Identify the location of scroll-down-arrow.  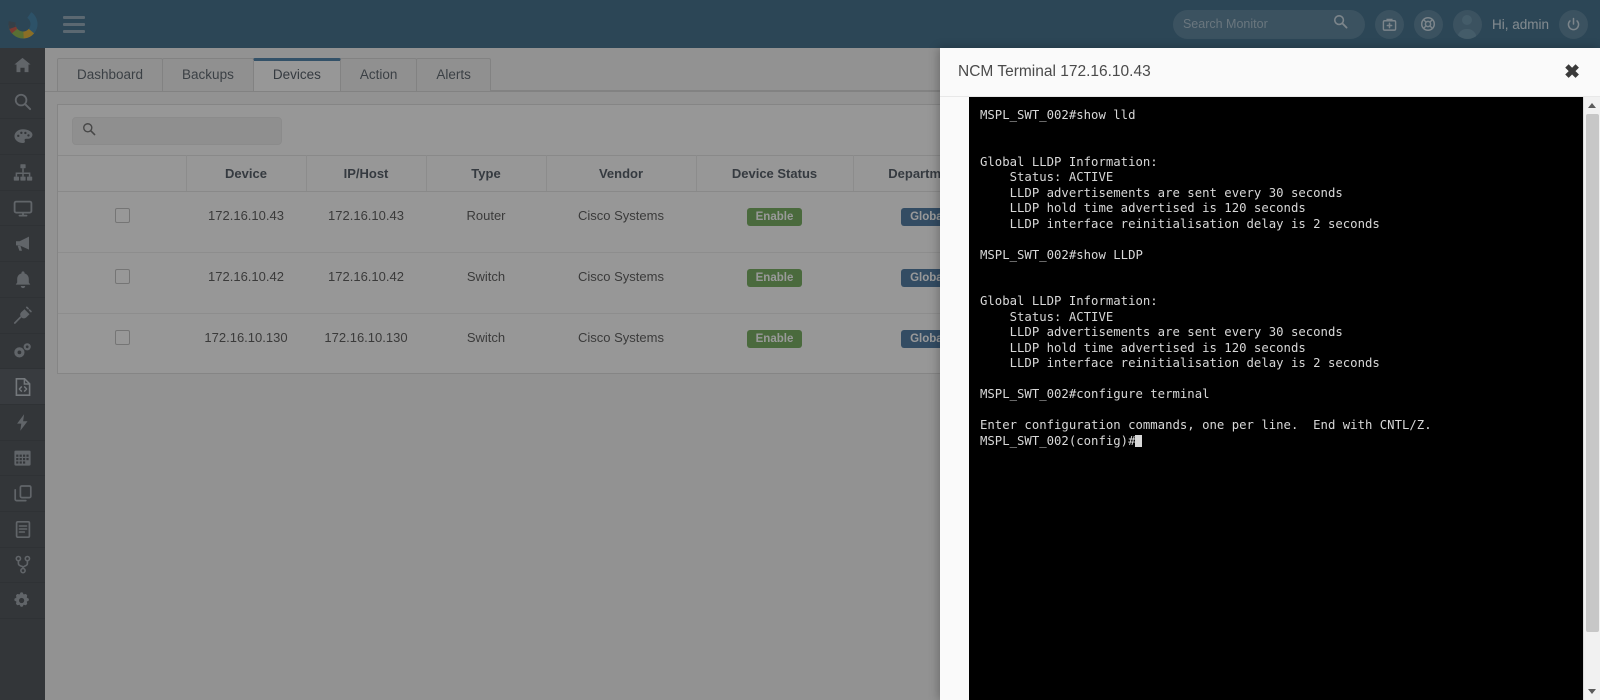
(1591, 691).